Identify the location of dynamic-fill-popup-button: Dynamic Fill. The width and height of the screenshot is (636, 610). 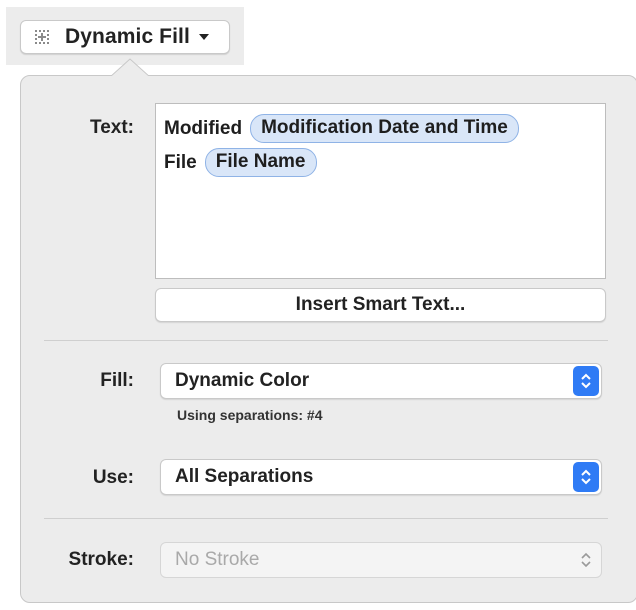
(125, 37).